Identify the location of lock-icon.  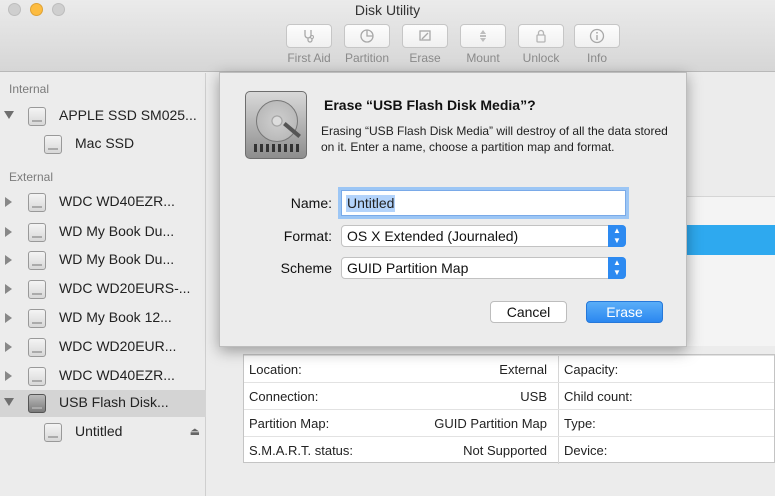
(541, 36).